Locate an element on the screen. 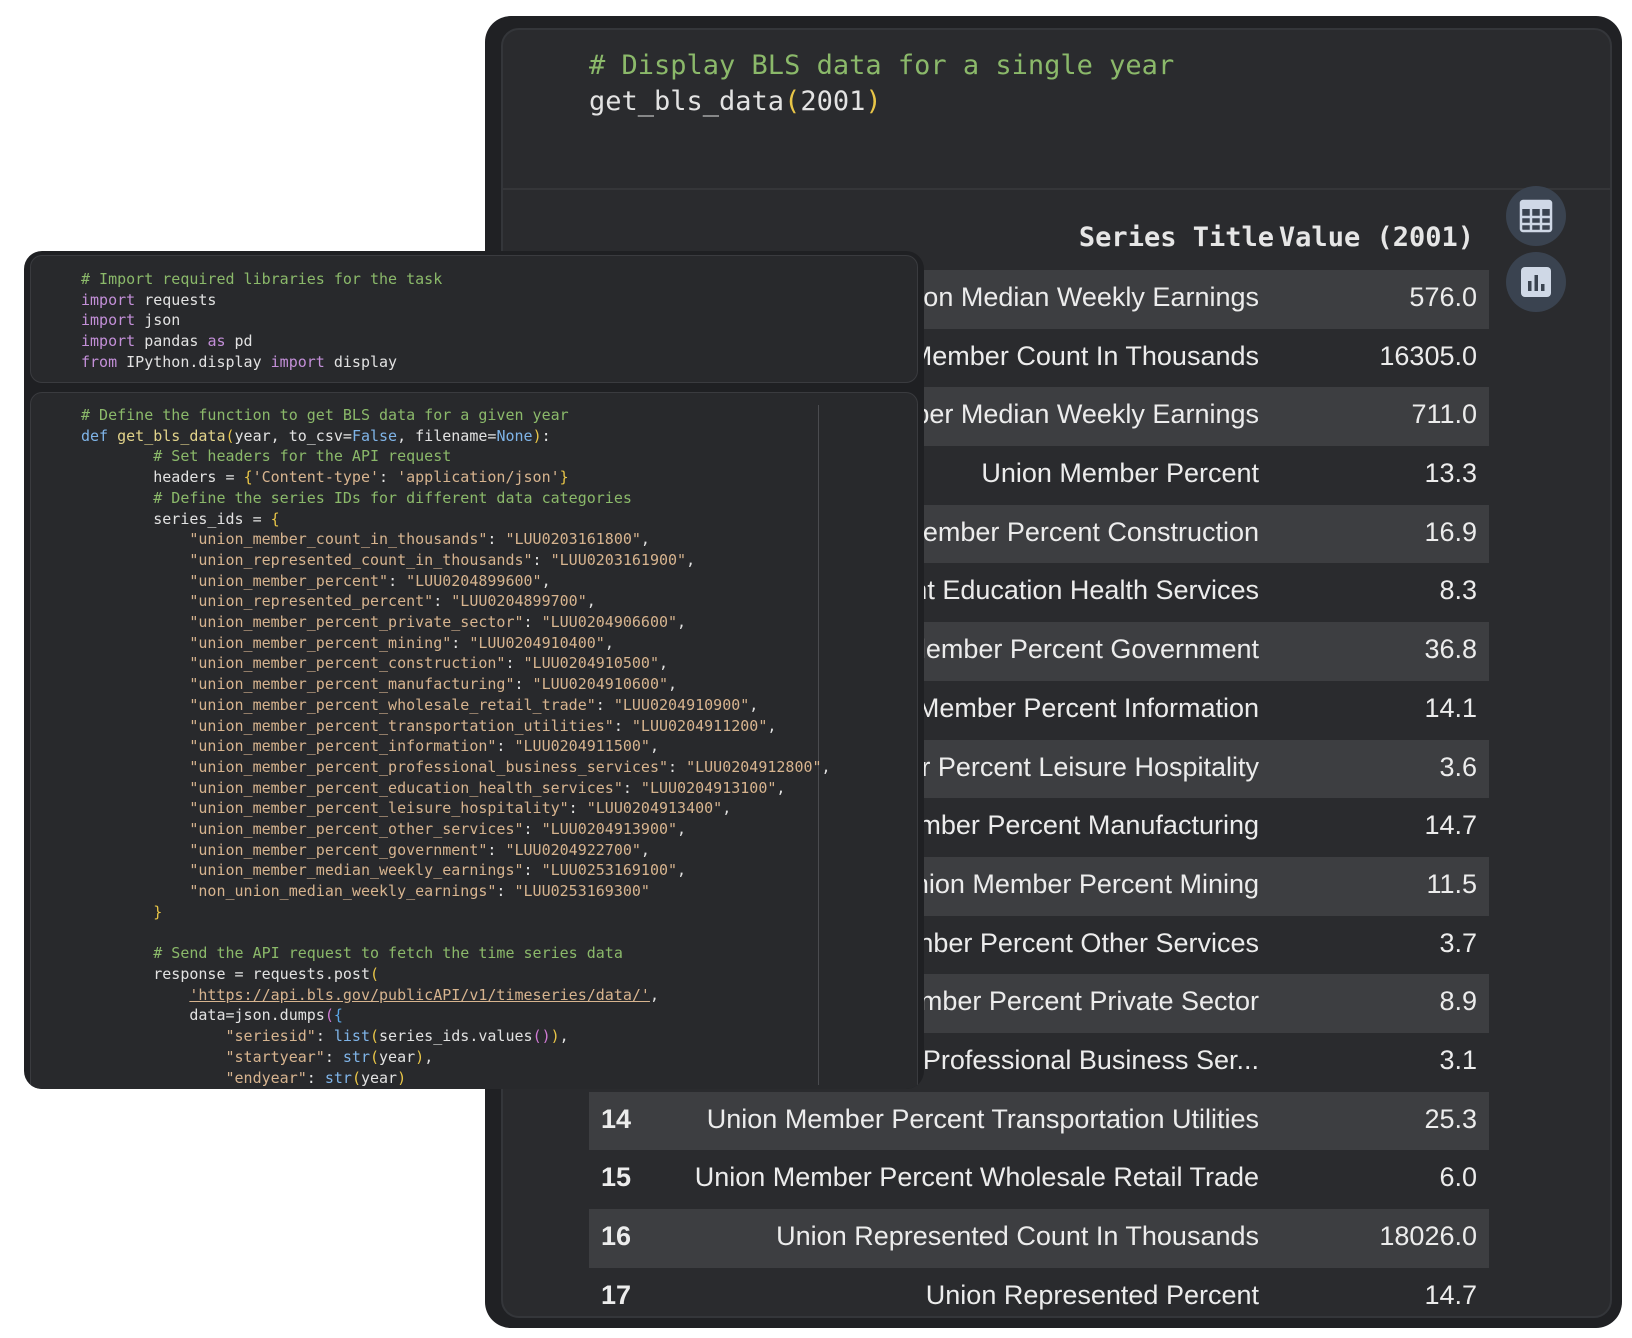  series-key: "union_member_count_in_thousands" is located at coordinates (338, 539).